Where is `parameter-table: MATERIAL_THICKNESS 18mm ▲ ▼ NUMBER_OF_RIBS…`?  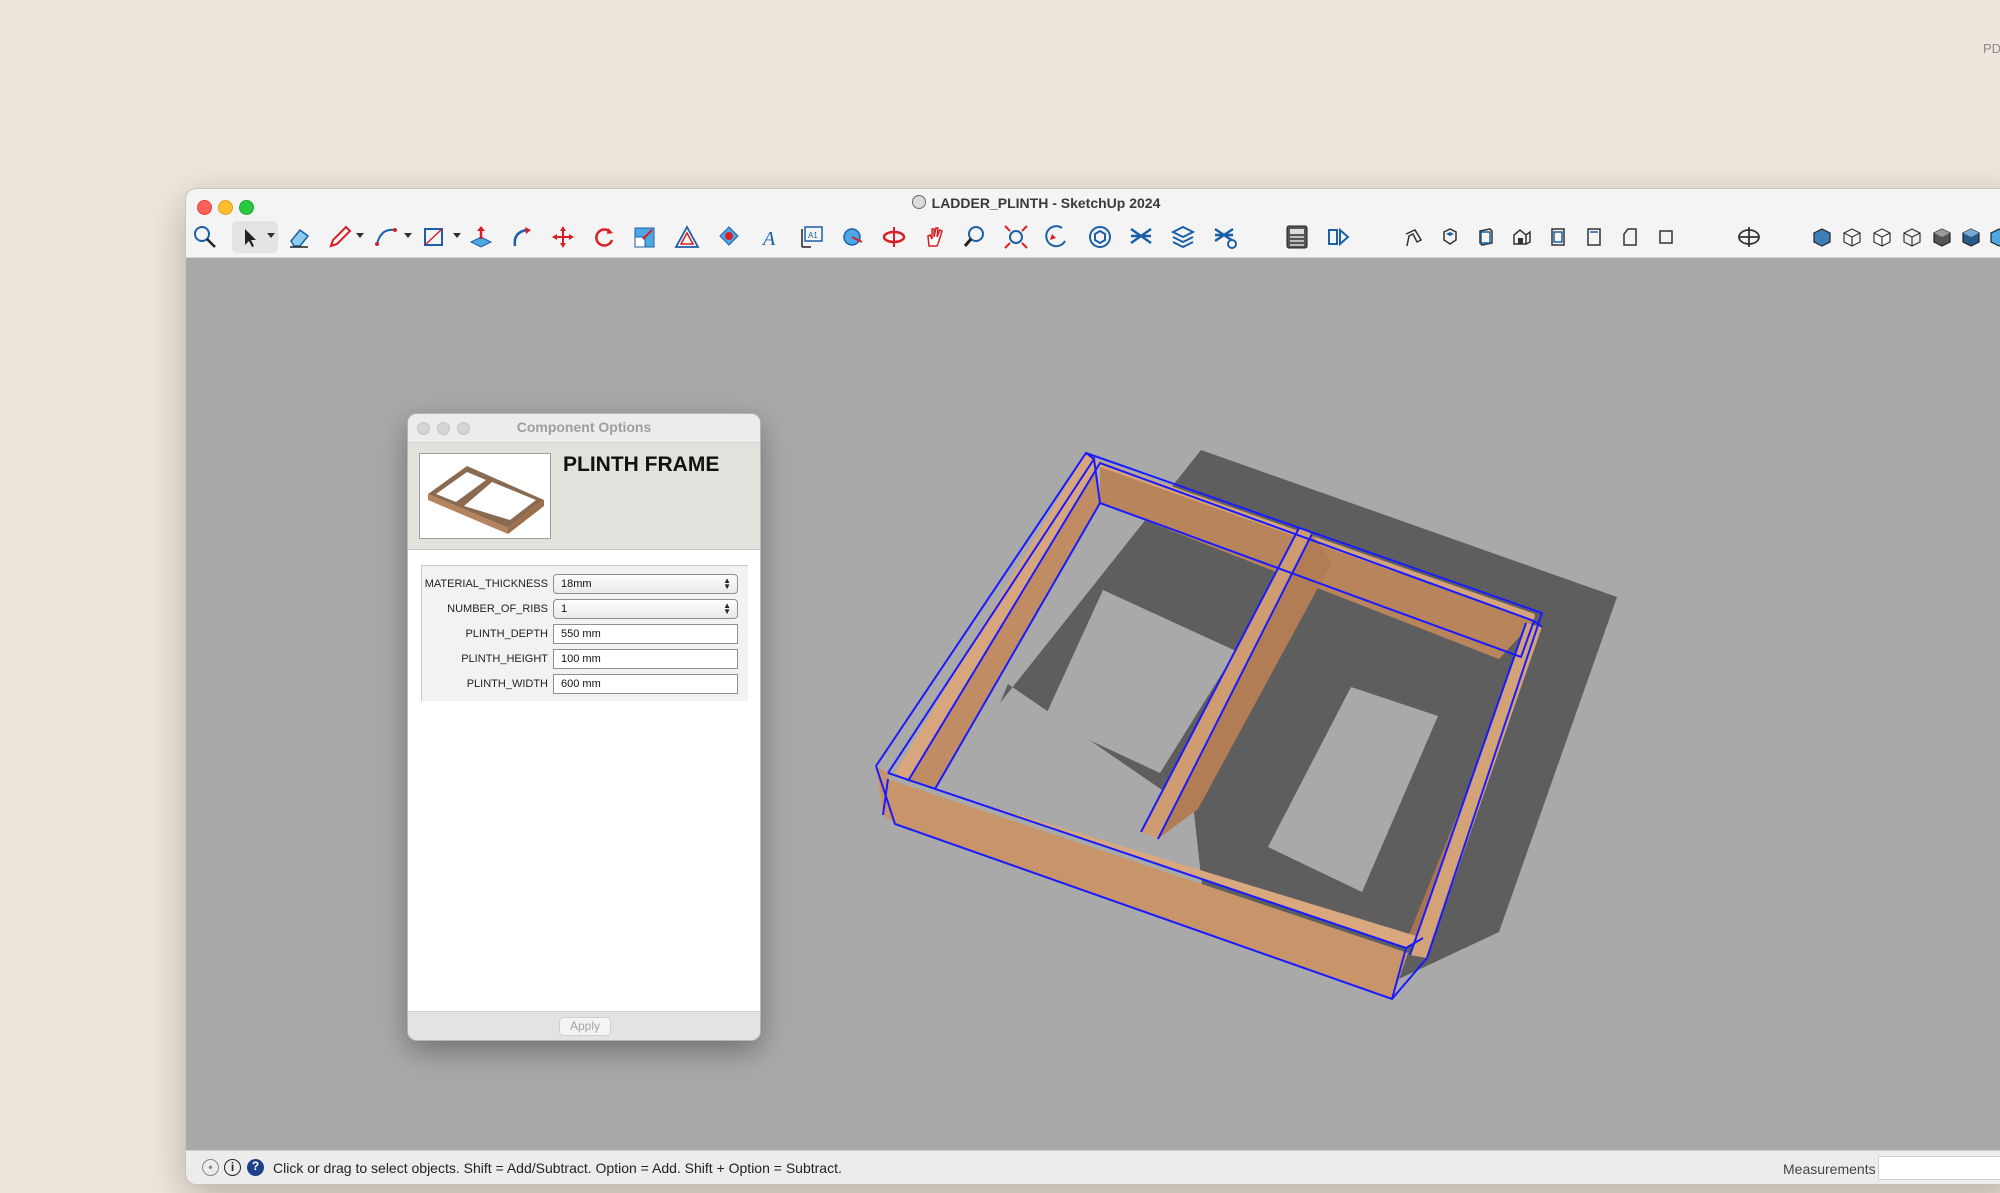
parameter-table: MATERIAL_THICKNESS 18mm ▲ ▼ NUMBER_OF_RIBS… is located at coordinates (584, 633).